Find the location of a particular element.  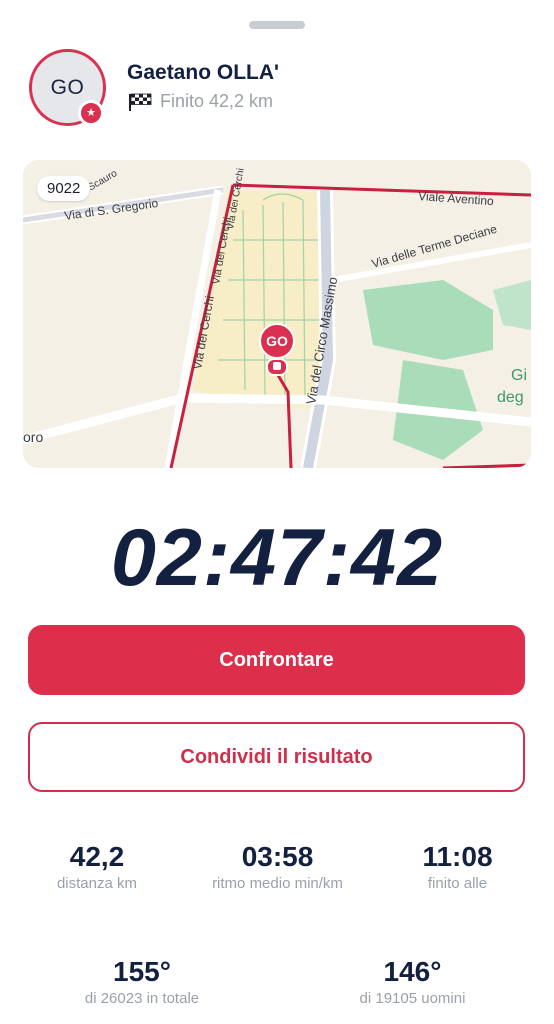

runner-status: Finito 42,2 km is located at coordinates (200, 101).